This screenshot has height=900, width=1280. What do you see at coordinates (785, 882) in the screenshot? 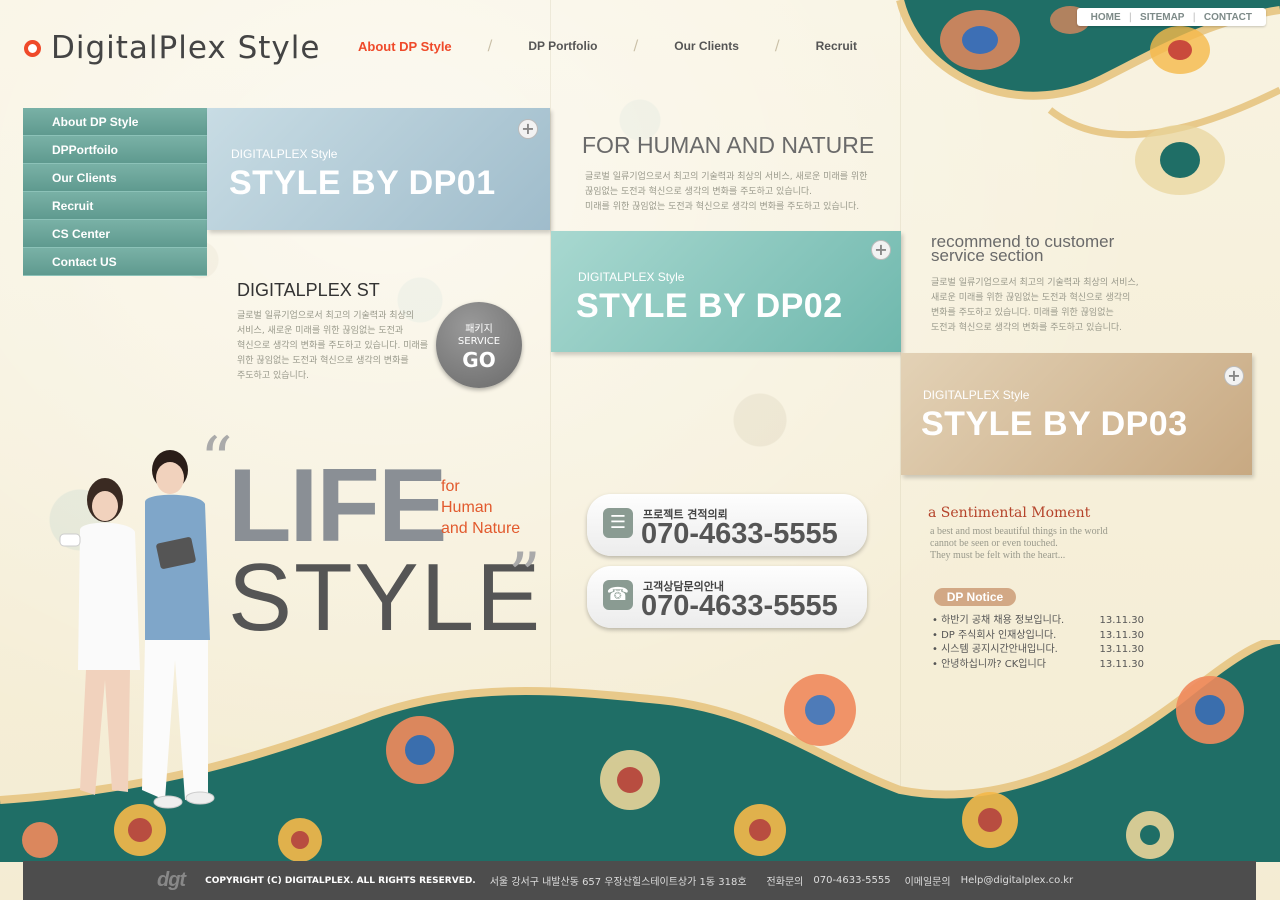
I see `footer-tel-label: 전화문의` at bounding box center [785, 882].